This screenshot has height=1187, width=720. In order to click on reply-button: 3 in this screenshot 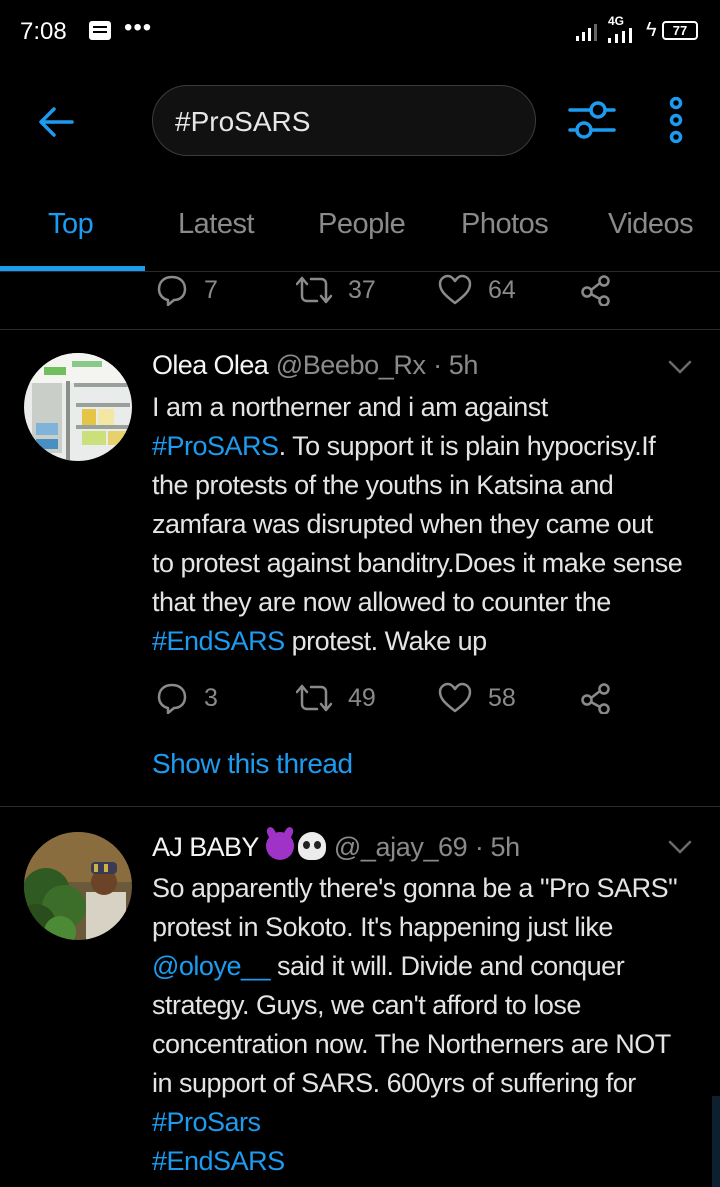, I will do `click(187, 698)`.